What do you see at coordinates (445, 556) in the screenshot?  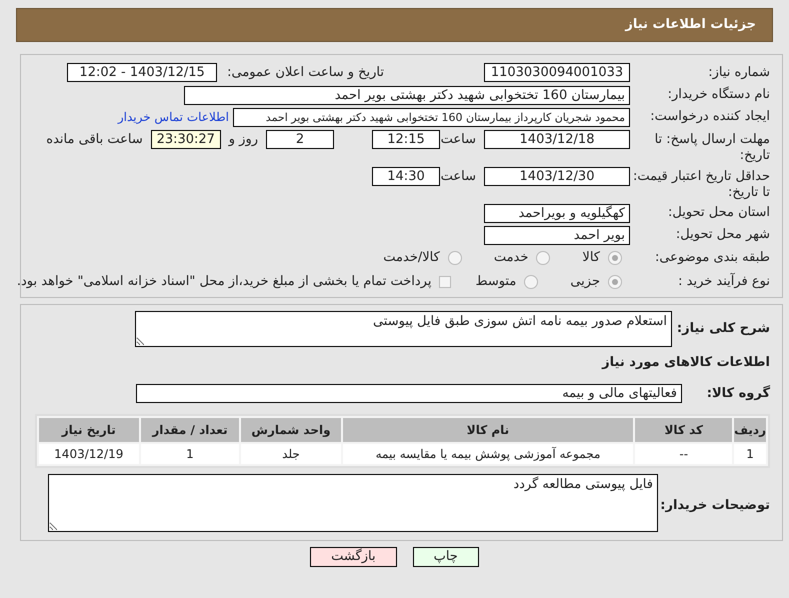 I see `print-button: چاپ` at bounding box center [445, 556].